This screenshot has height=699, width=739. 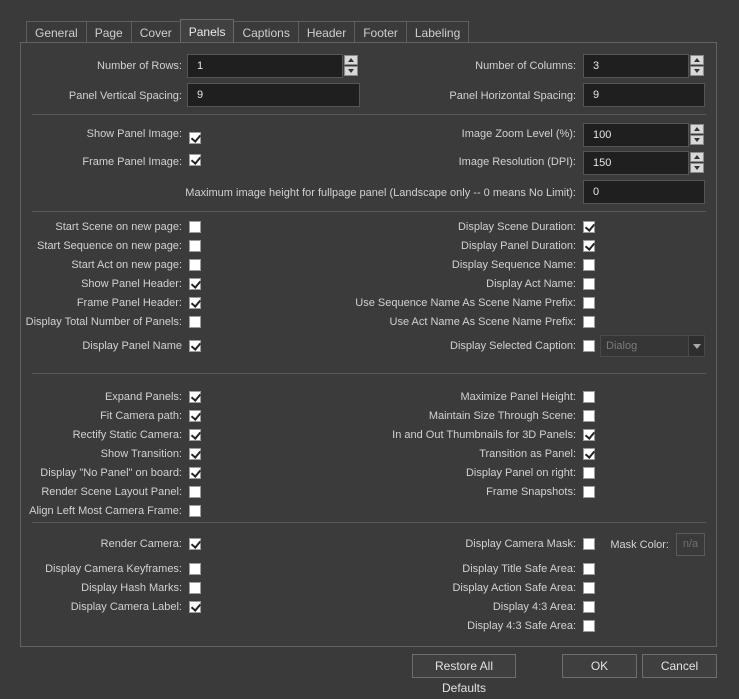 I want to click on display-selected-caption-checkbox, so click(x=589, y=346).